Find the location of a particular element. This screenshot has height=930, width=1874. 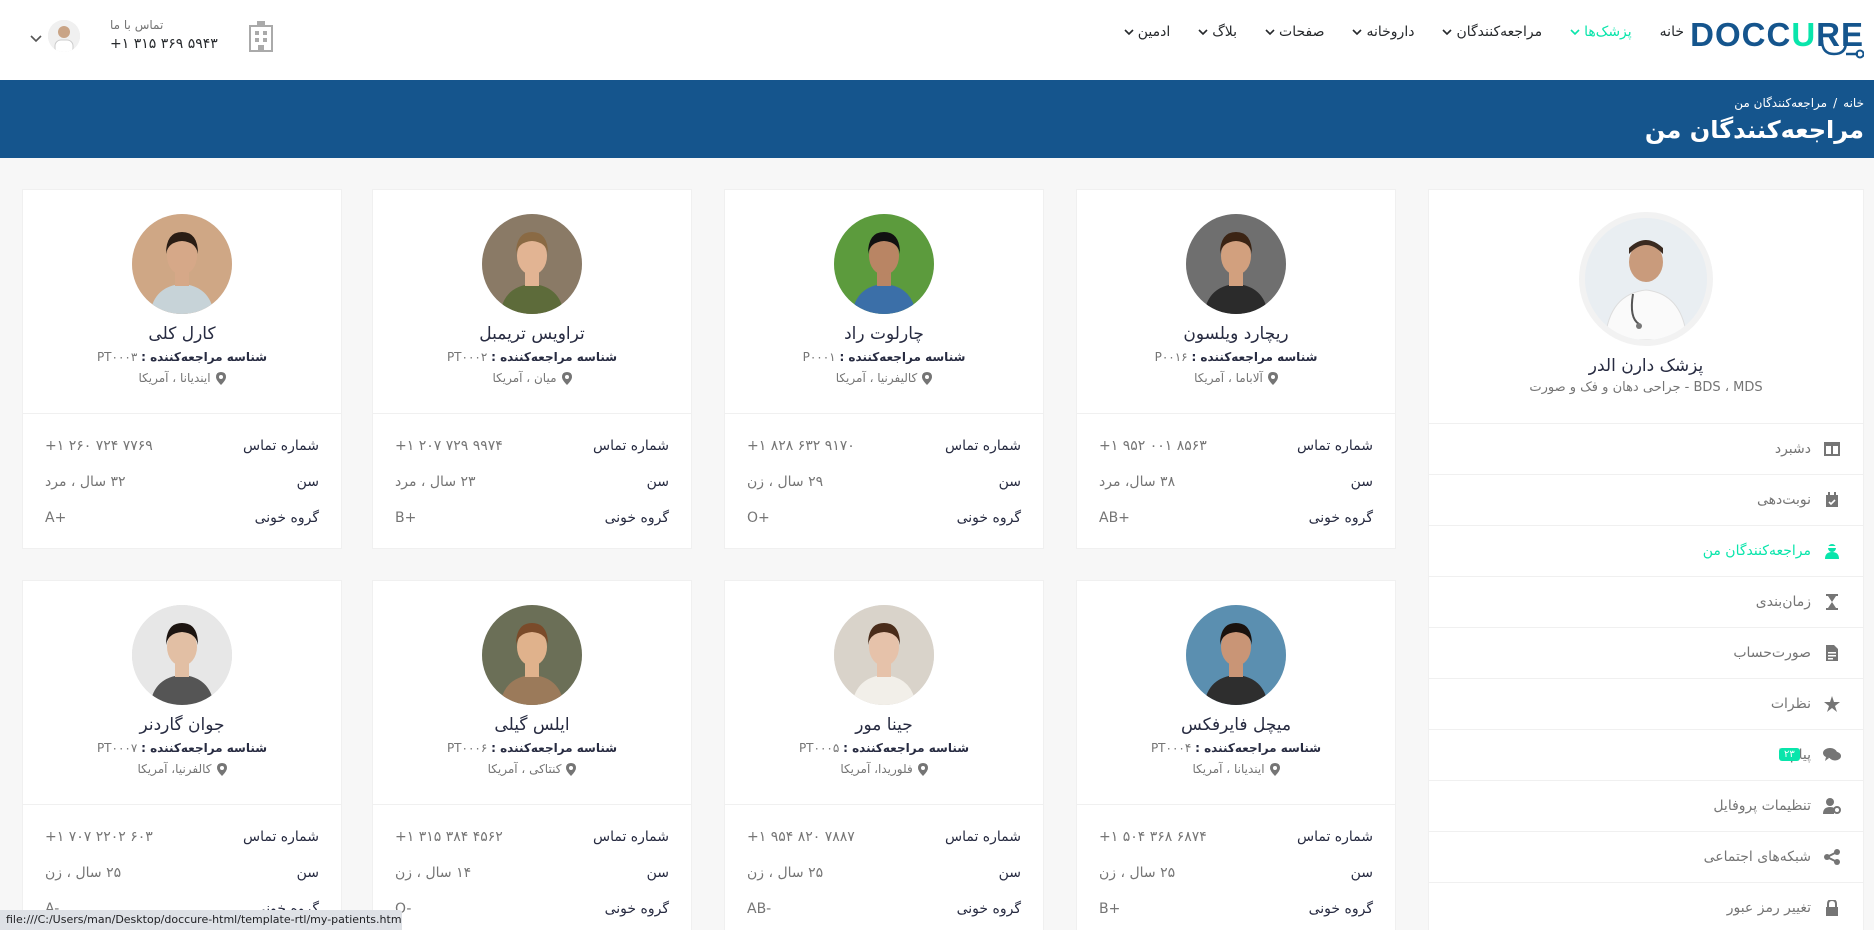

patient-id: شناسه مراجعه‌کننده : P۰۰۰۱ is located at coordinates (884, 357).